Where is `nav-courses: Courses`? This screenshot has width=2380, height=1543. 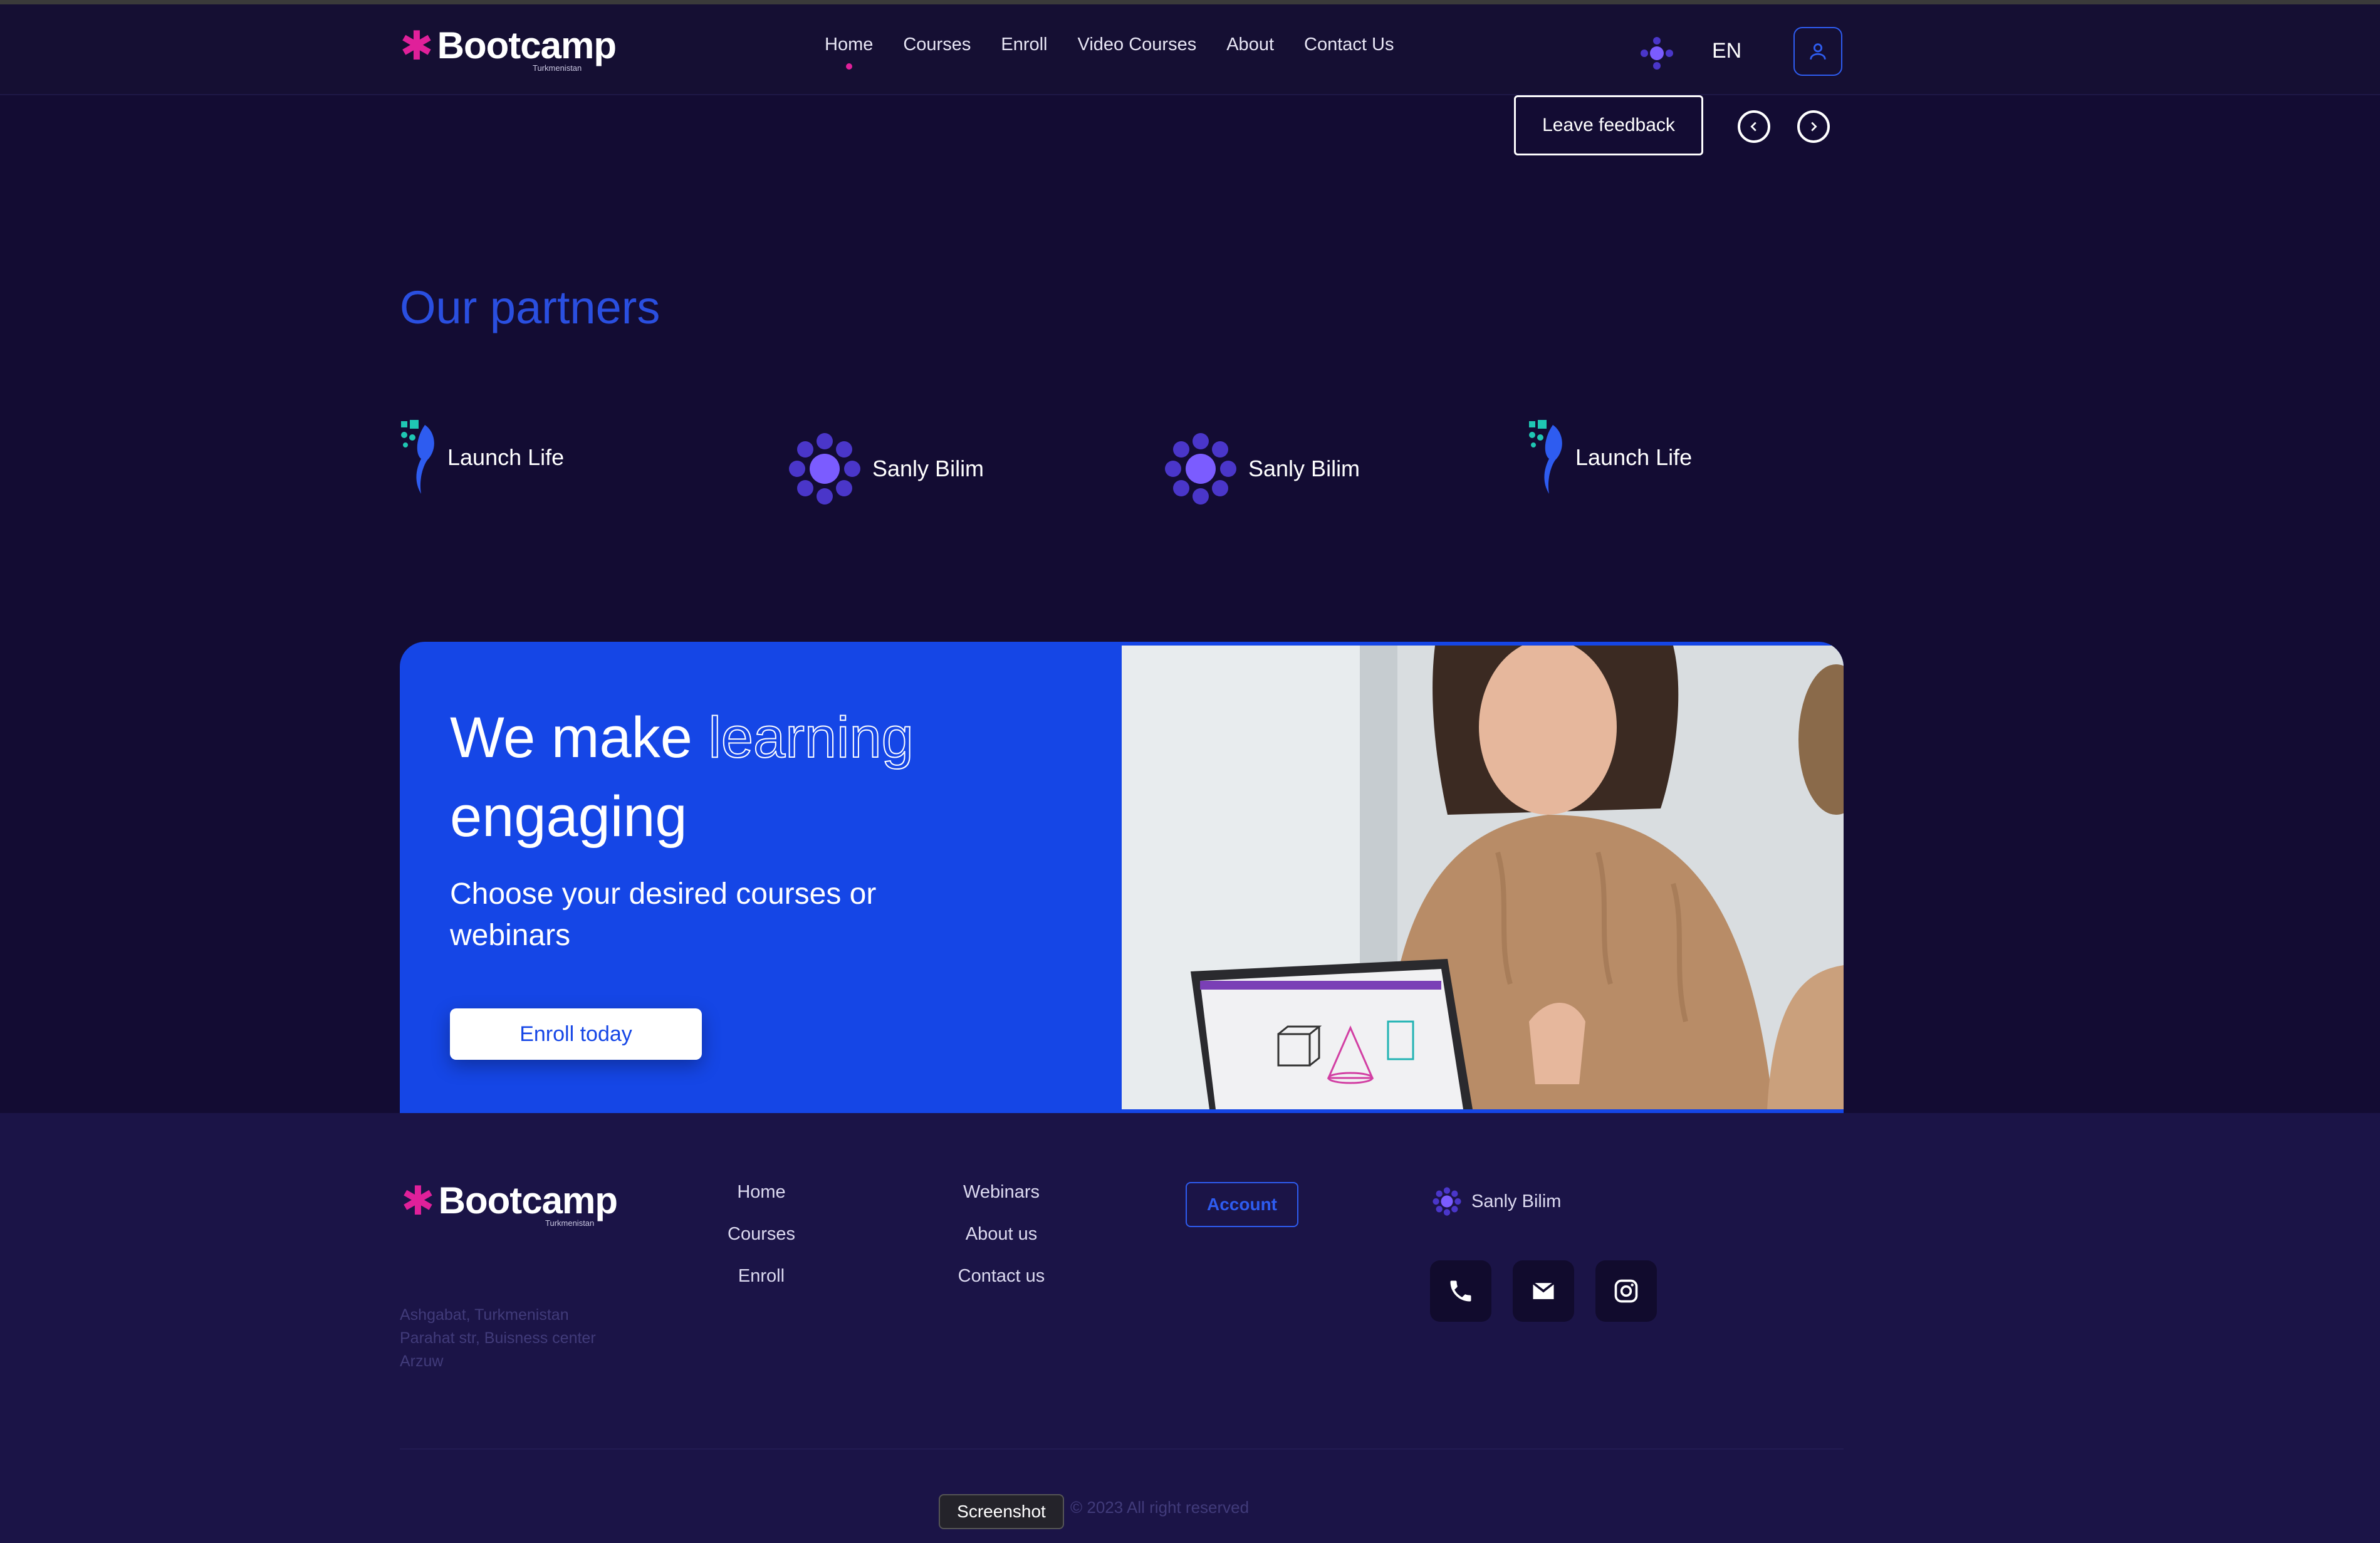
nav-courses: Courses is located at coordinates (937, 45).